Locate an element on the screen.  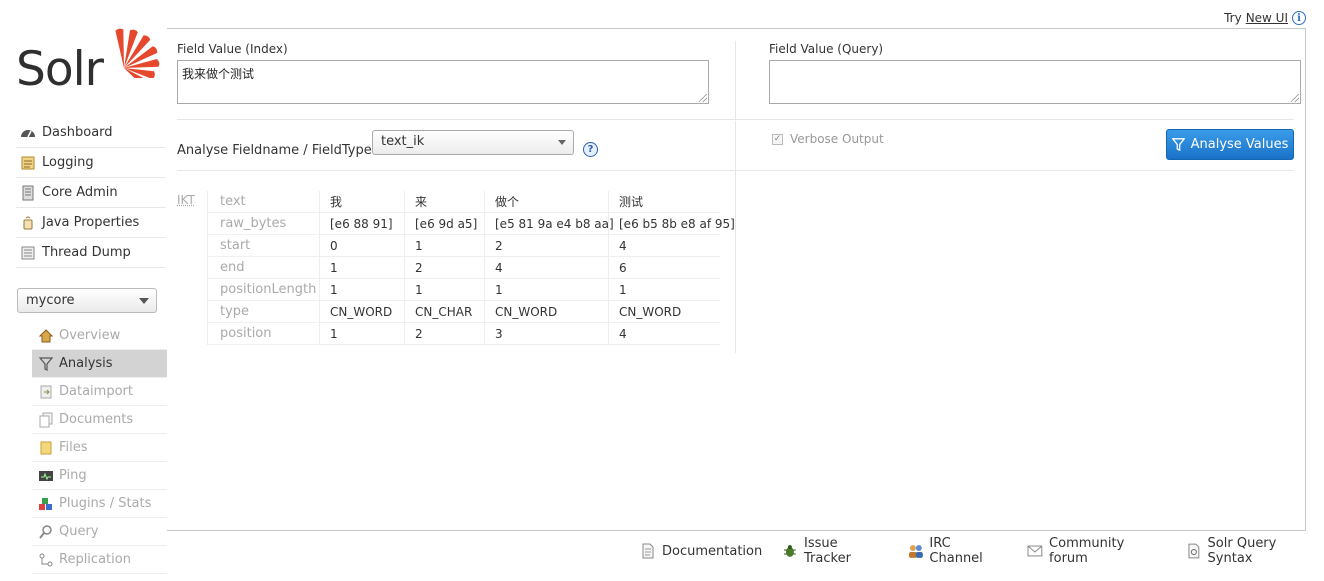
property-label: start is located at coordinates (263, 246).